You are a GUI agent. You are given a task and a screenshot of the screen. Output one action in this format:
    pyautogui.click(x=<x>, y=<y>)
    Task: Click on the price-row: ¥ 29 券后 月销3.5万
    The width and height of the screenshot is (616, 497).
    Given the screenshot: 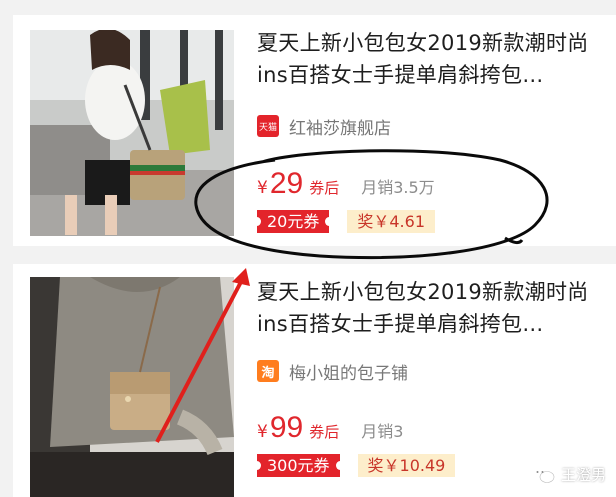 What is the action you would take?
    pyautogui.click(x=346, y=185)
    